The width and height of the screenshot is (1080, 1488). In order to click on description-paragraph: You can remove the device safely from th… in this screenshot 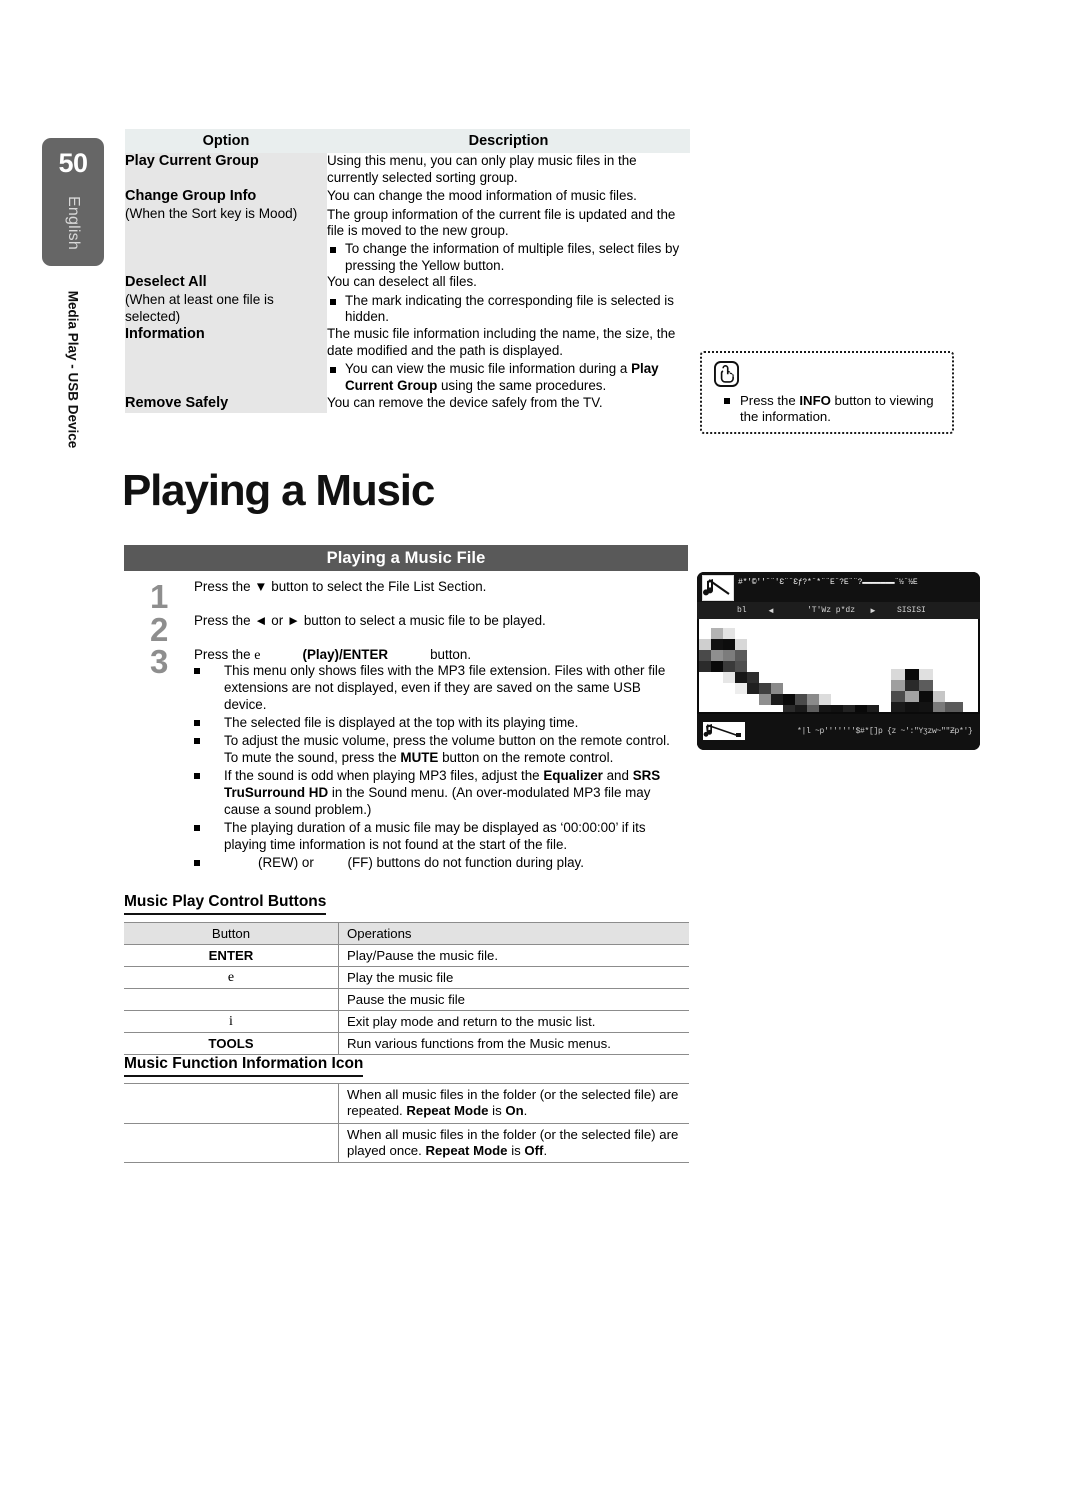, I will do `click(465, 402)`.